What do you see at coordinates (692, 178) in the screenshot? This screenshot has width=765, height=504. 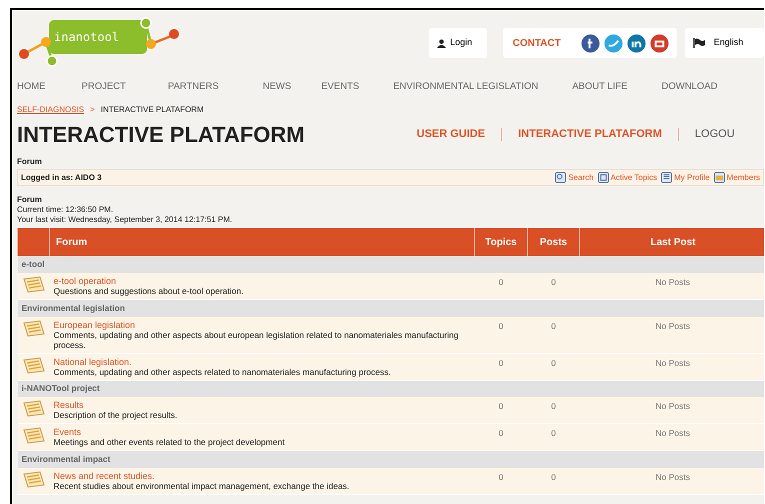 I see `toolbar-link: My Profile` at bounding box center [692, 178].